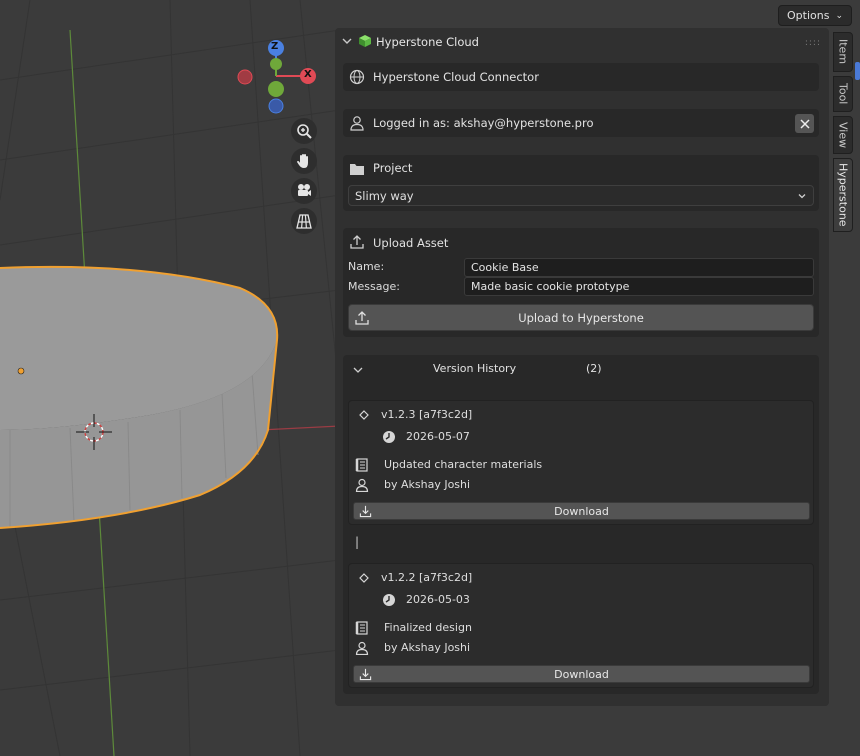 This screenshot has width=860, height=756. What do you see at coordinates (365, 41) in the screenshot?
I see `hyperstone-cube-icon` at bounding box center [365, 41].